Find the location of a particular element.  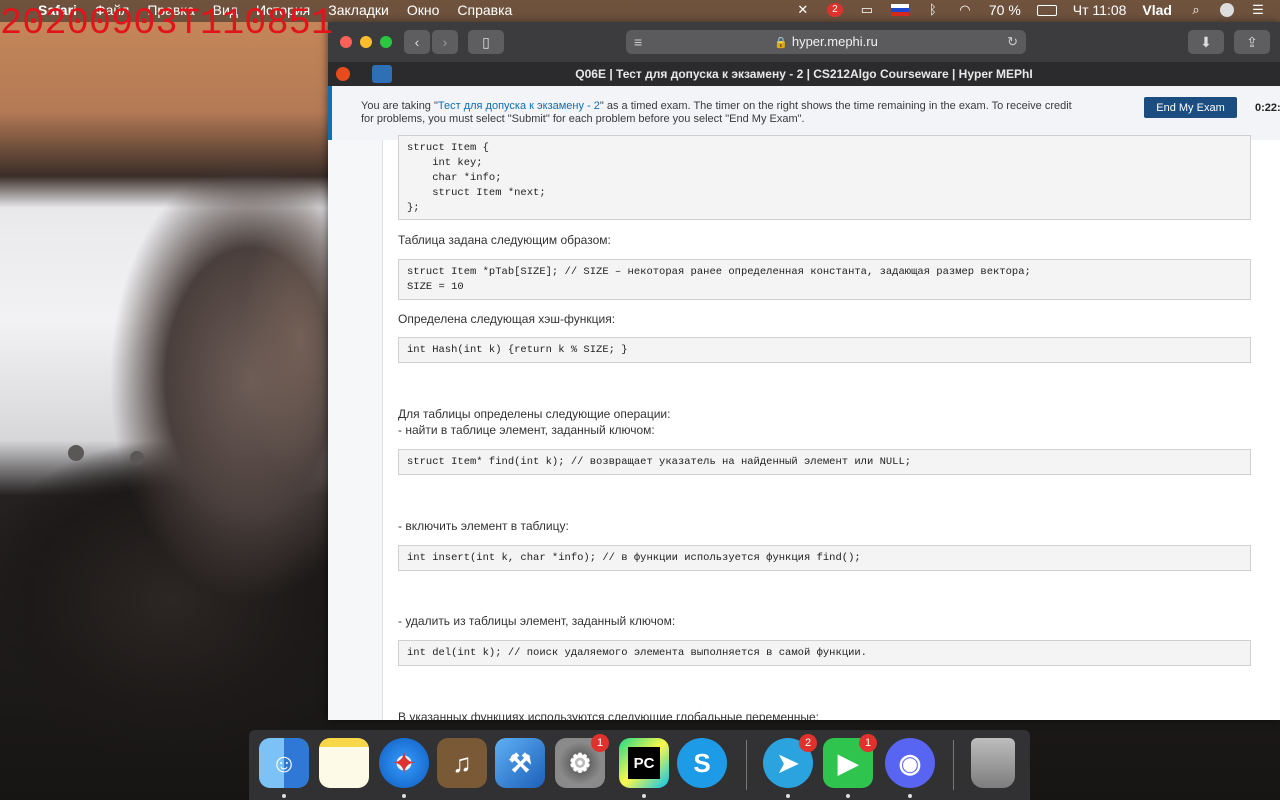

downloads-button: ⬇ is located at coordinates (1206, 42).